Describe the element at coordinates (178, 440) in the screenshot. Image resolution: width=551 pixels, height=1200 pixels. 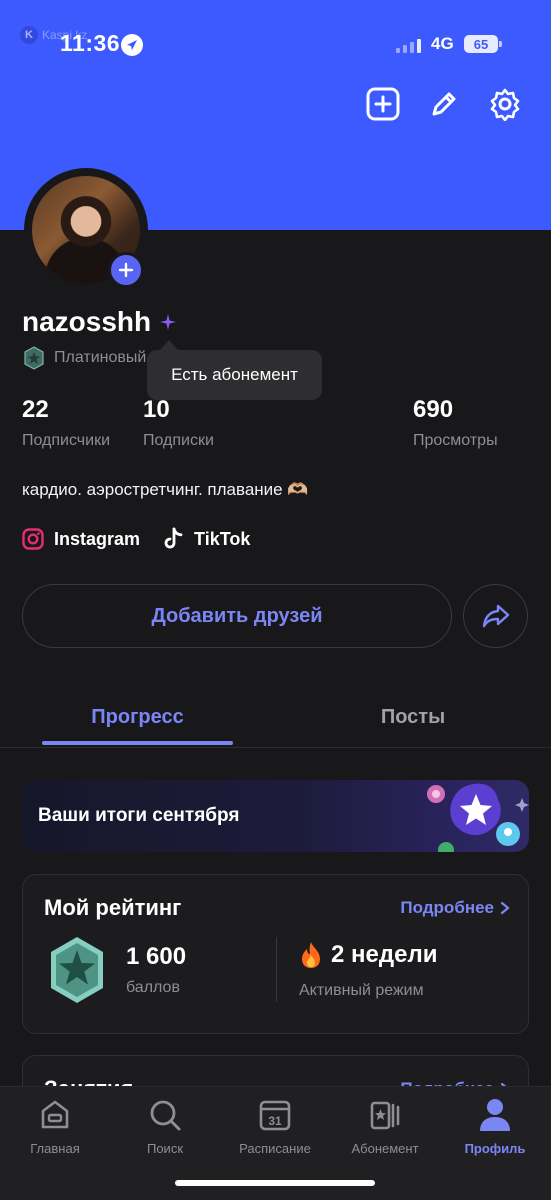
I see `stat-label: Подписки` at that location.